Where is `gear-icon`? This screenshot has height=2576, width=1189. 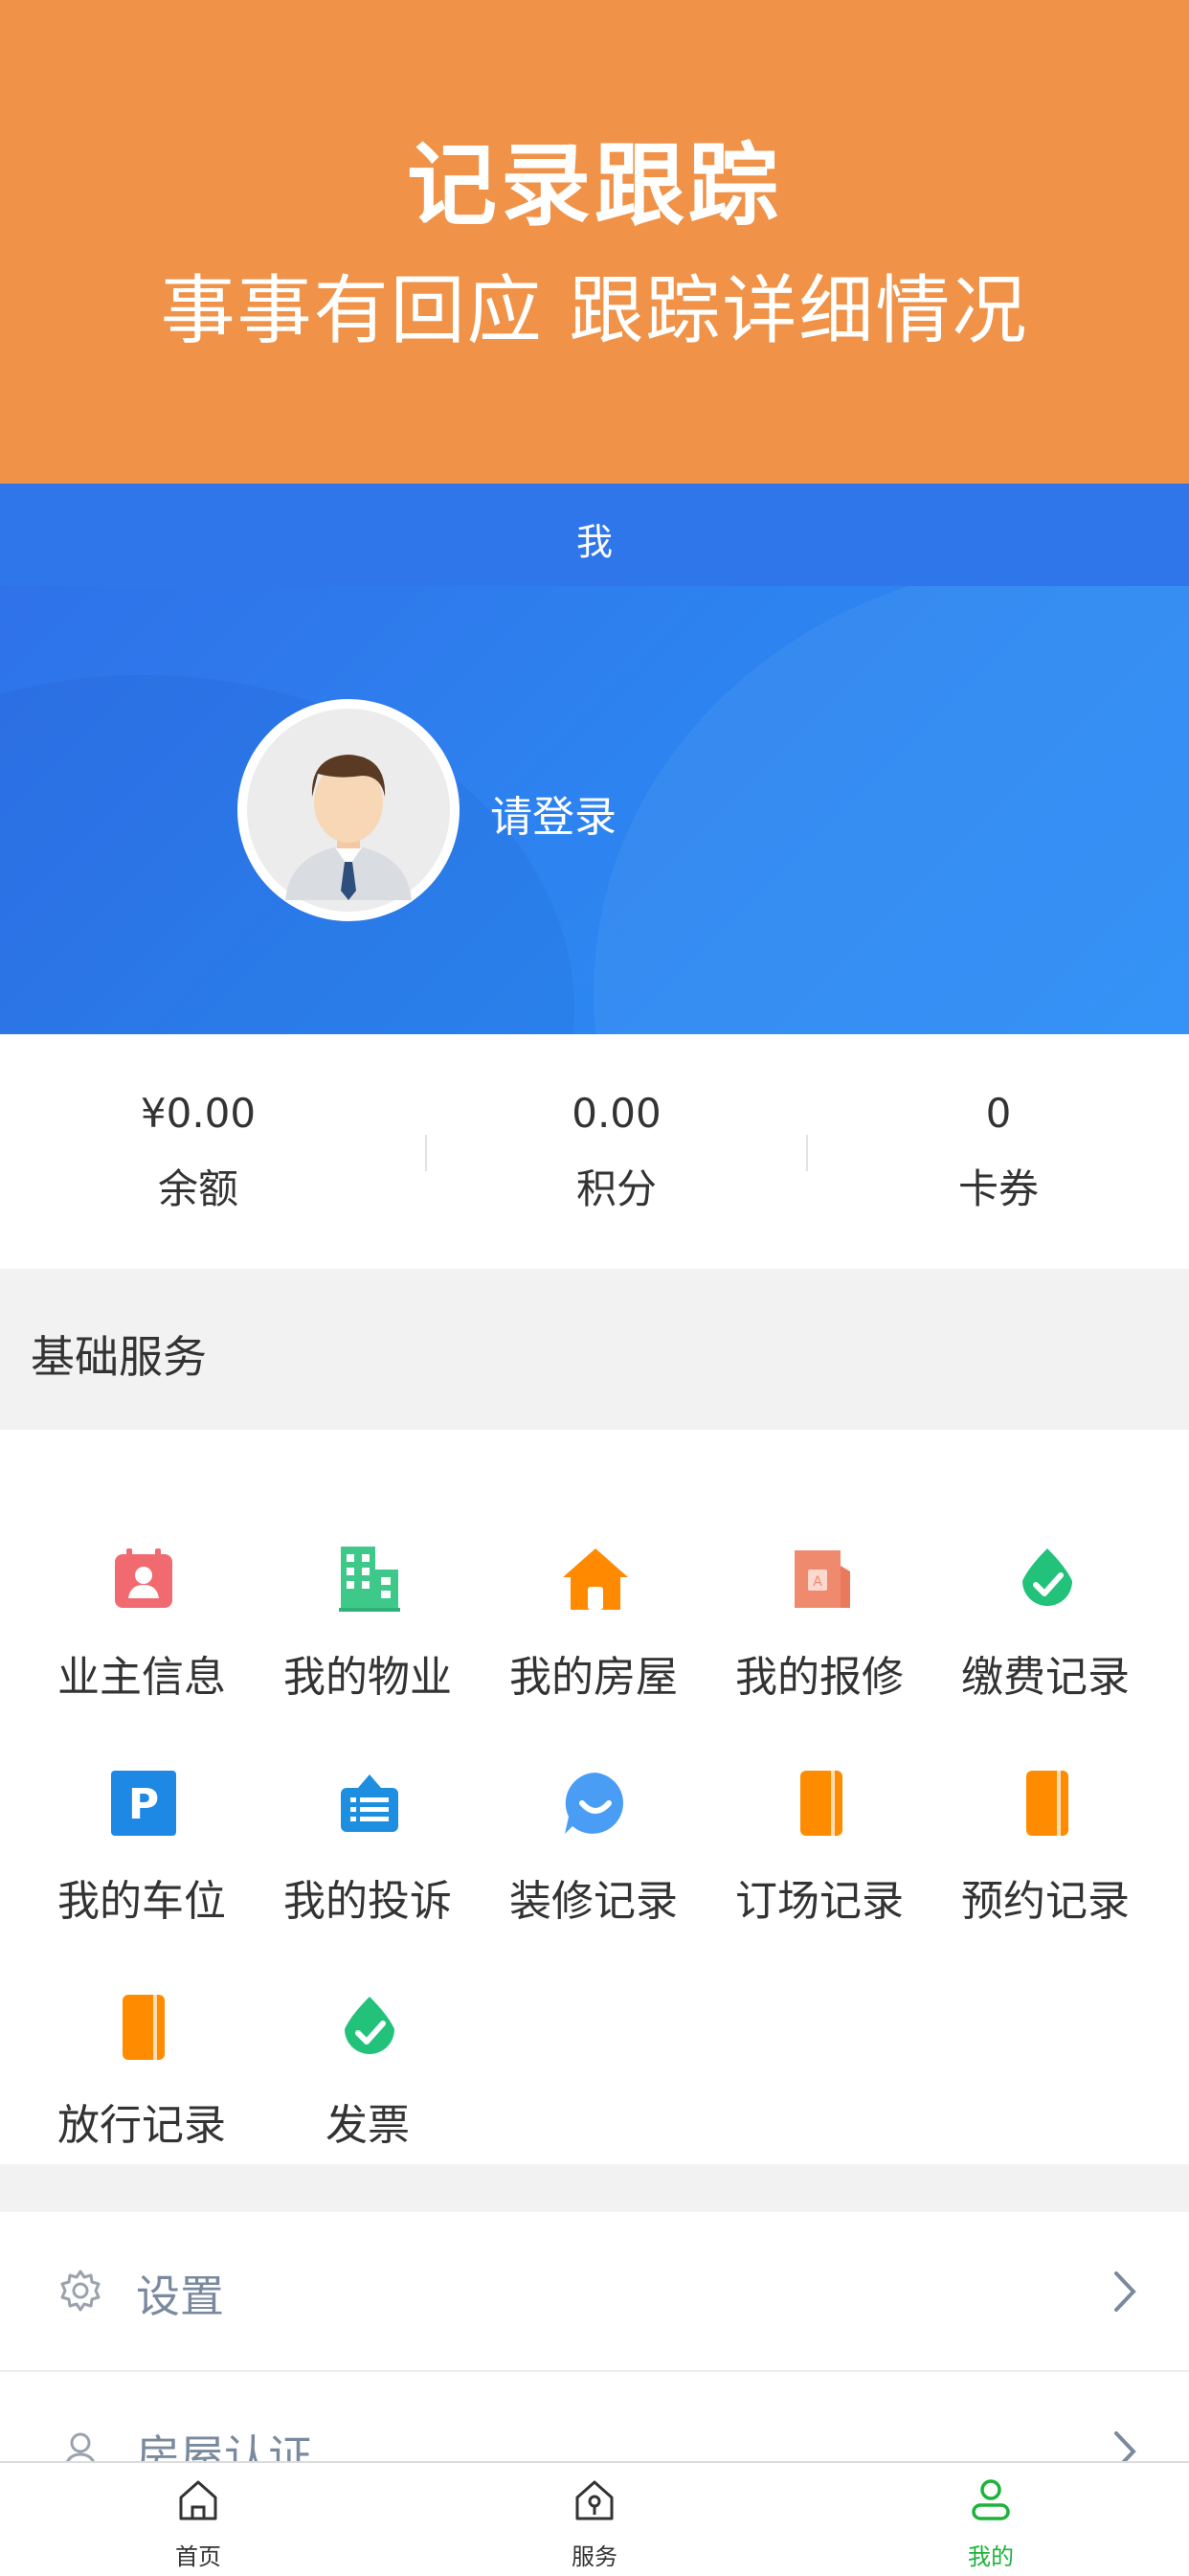
gear-icon is located at coordinates (80, 2291).